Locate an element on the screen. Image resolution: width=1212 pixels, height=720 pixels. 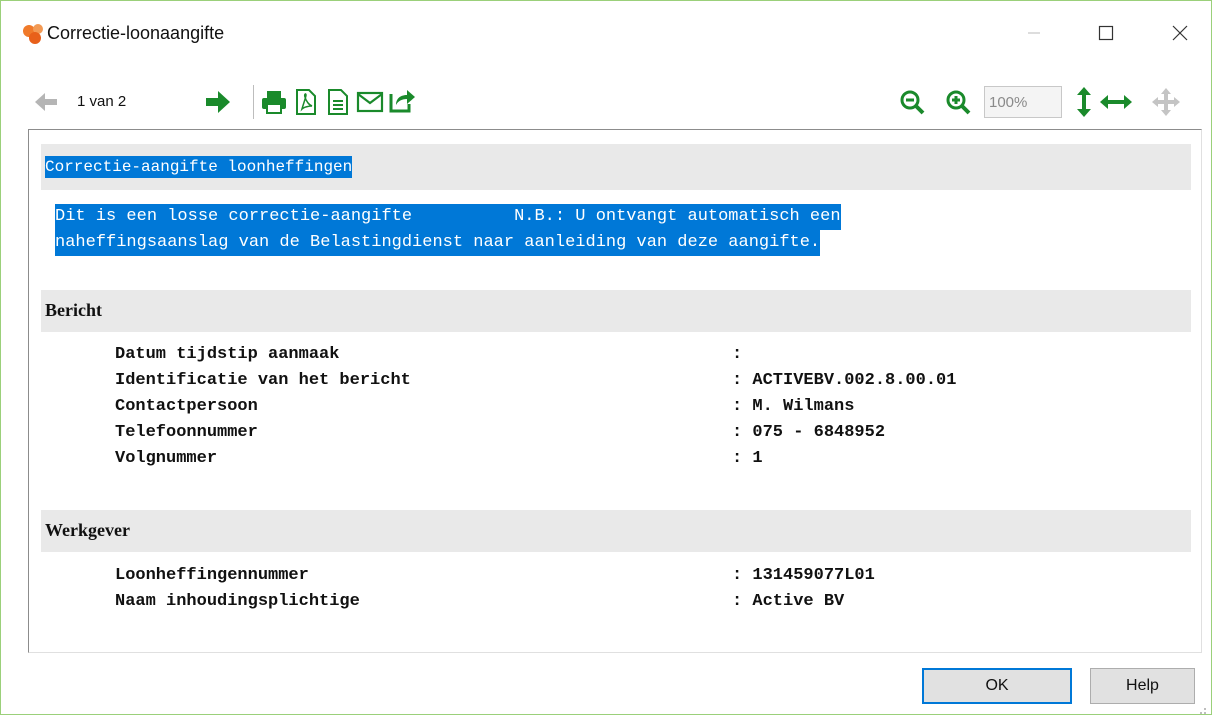
pan-icon is located at coordinates (1166, 102).